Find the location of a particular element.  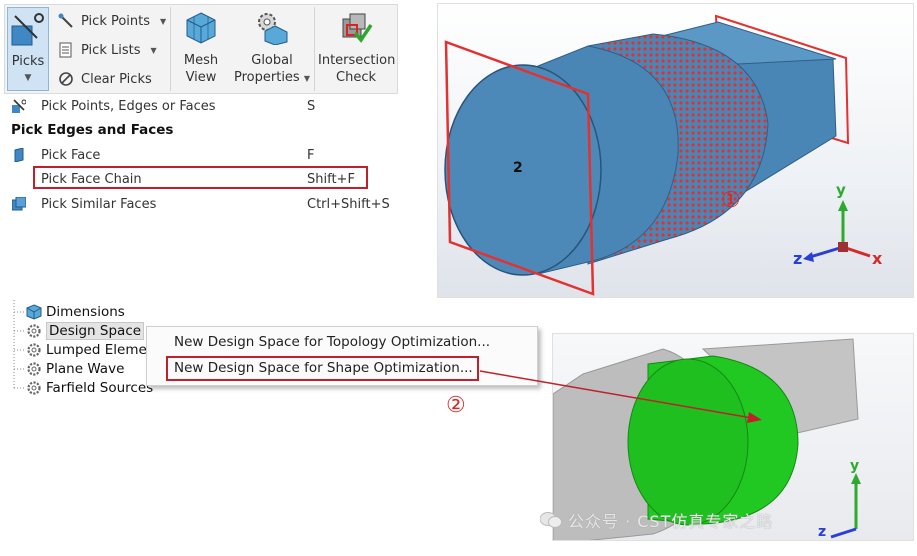

axis-z-line is located at coordinates (843, 533).